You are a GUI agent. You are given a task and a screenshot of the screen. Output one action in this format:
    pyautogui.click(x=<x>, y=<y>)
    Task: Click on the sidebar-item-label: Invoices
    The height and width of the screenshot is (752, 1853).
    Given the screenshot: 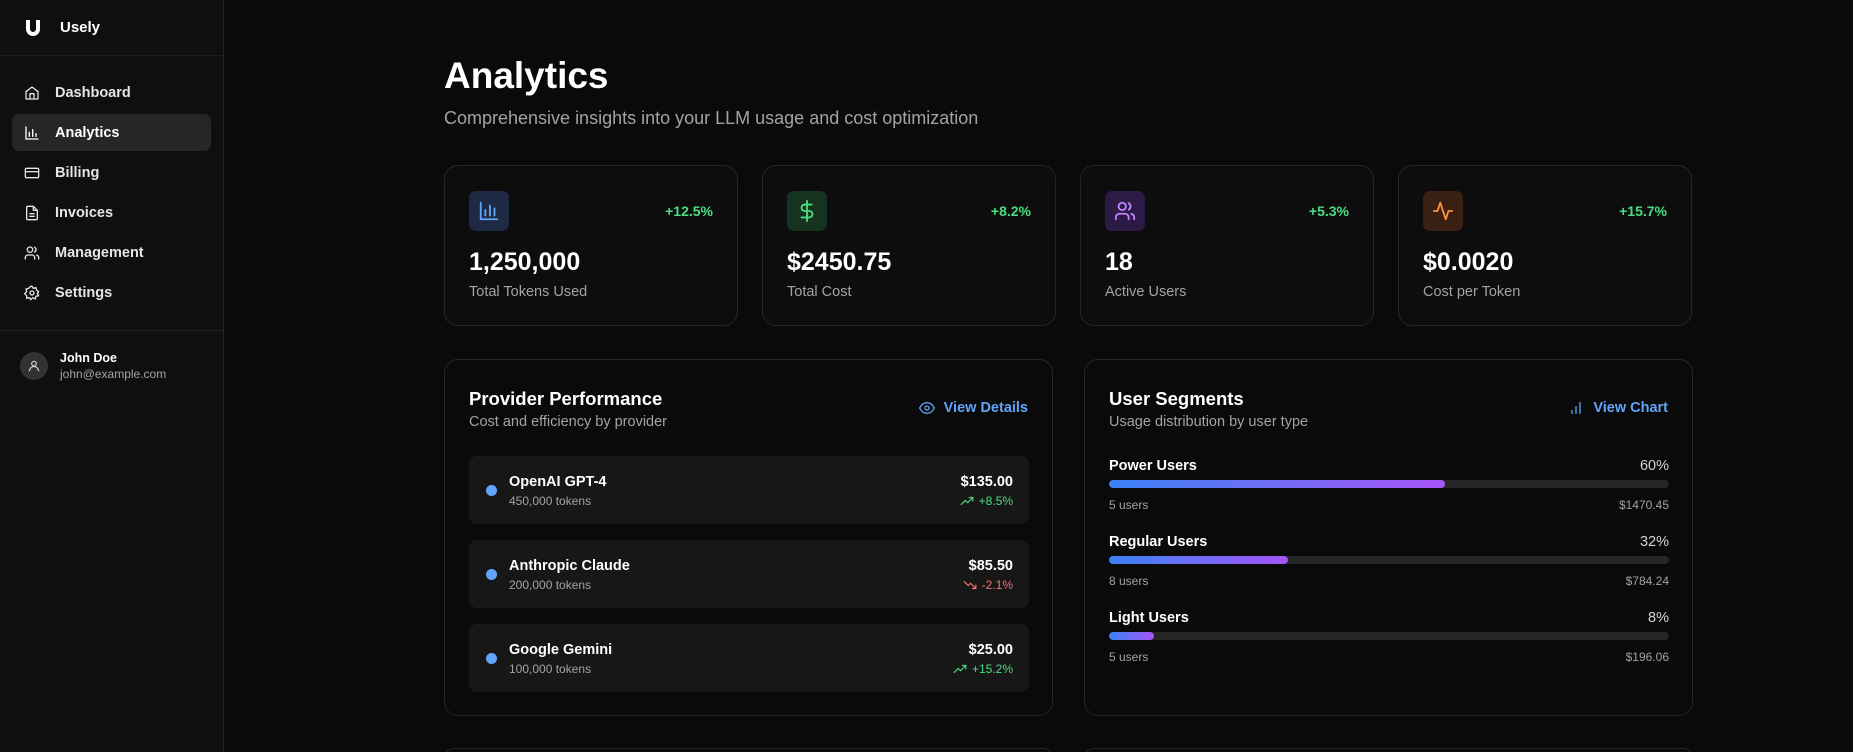 What is the action you would take?
    pyautogui.click(x=84, y=212)
    